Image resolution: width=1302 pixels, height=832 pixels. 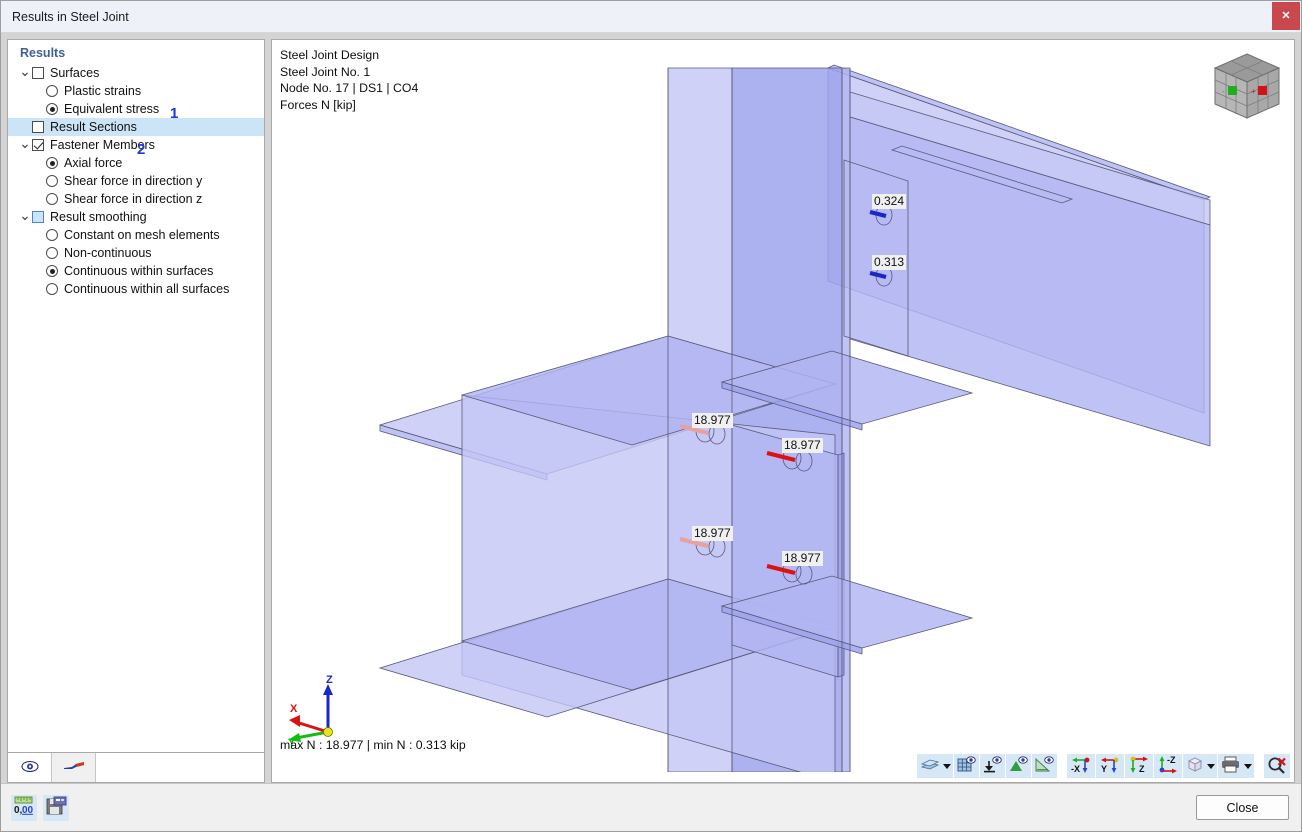 I want to click on radio-equivalent-stress, so click(x=52, y=109).